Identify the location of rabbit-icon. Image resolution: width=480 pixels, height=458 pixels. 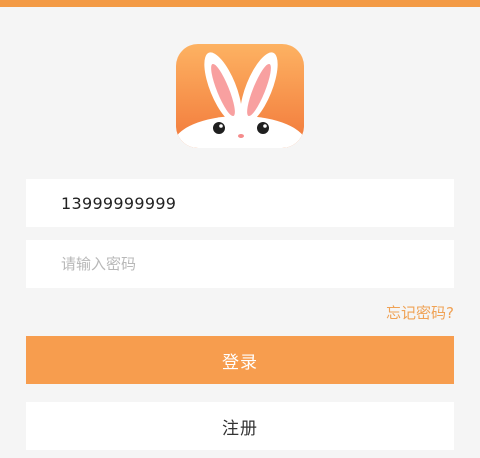
(240, 96).